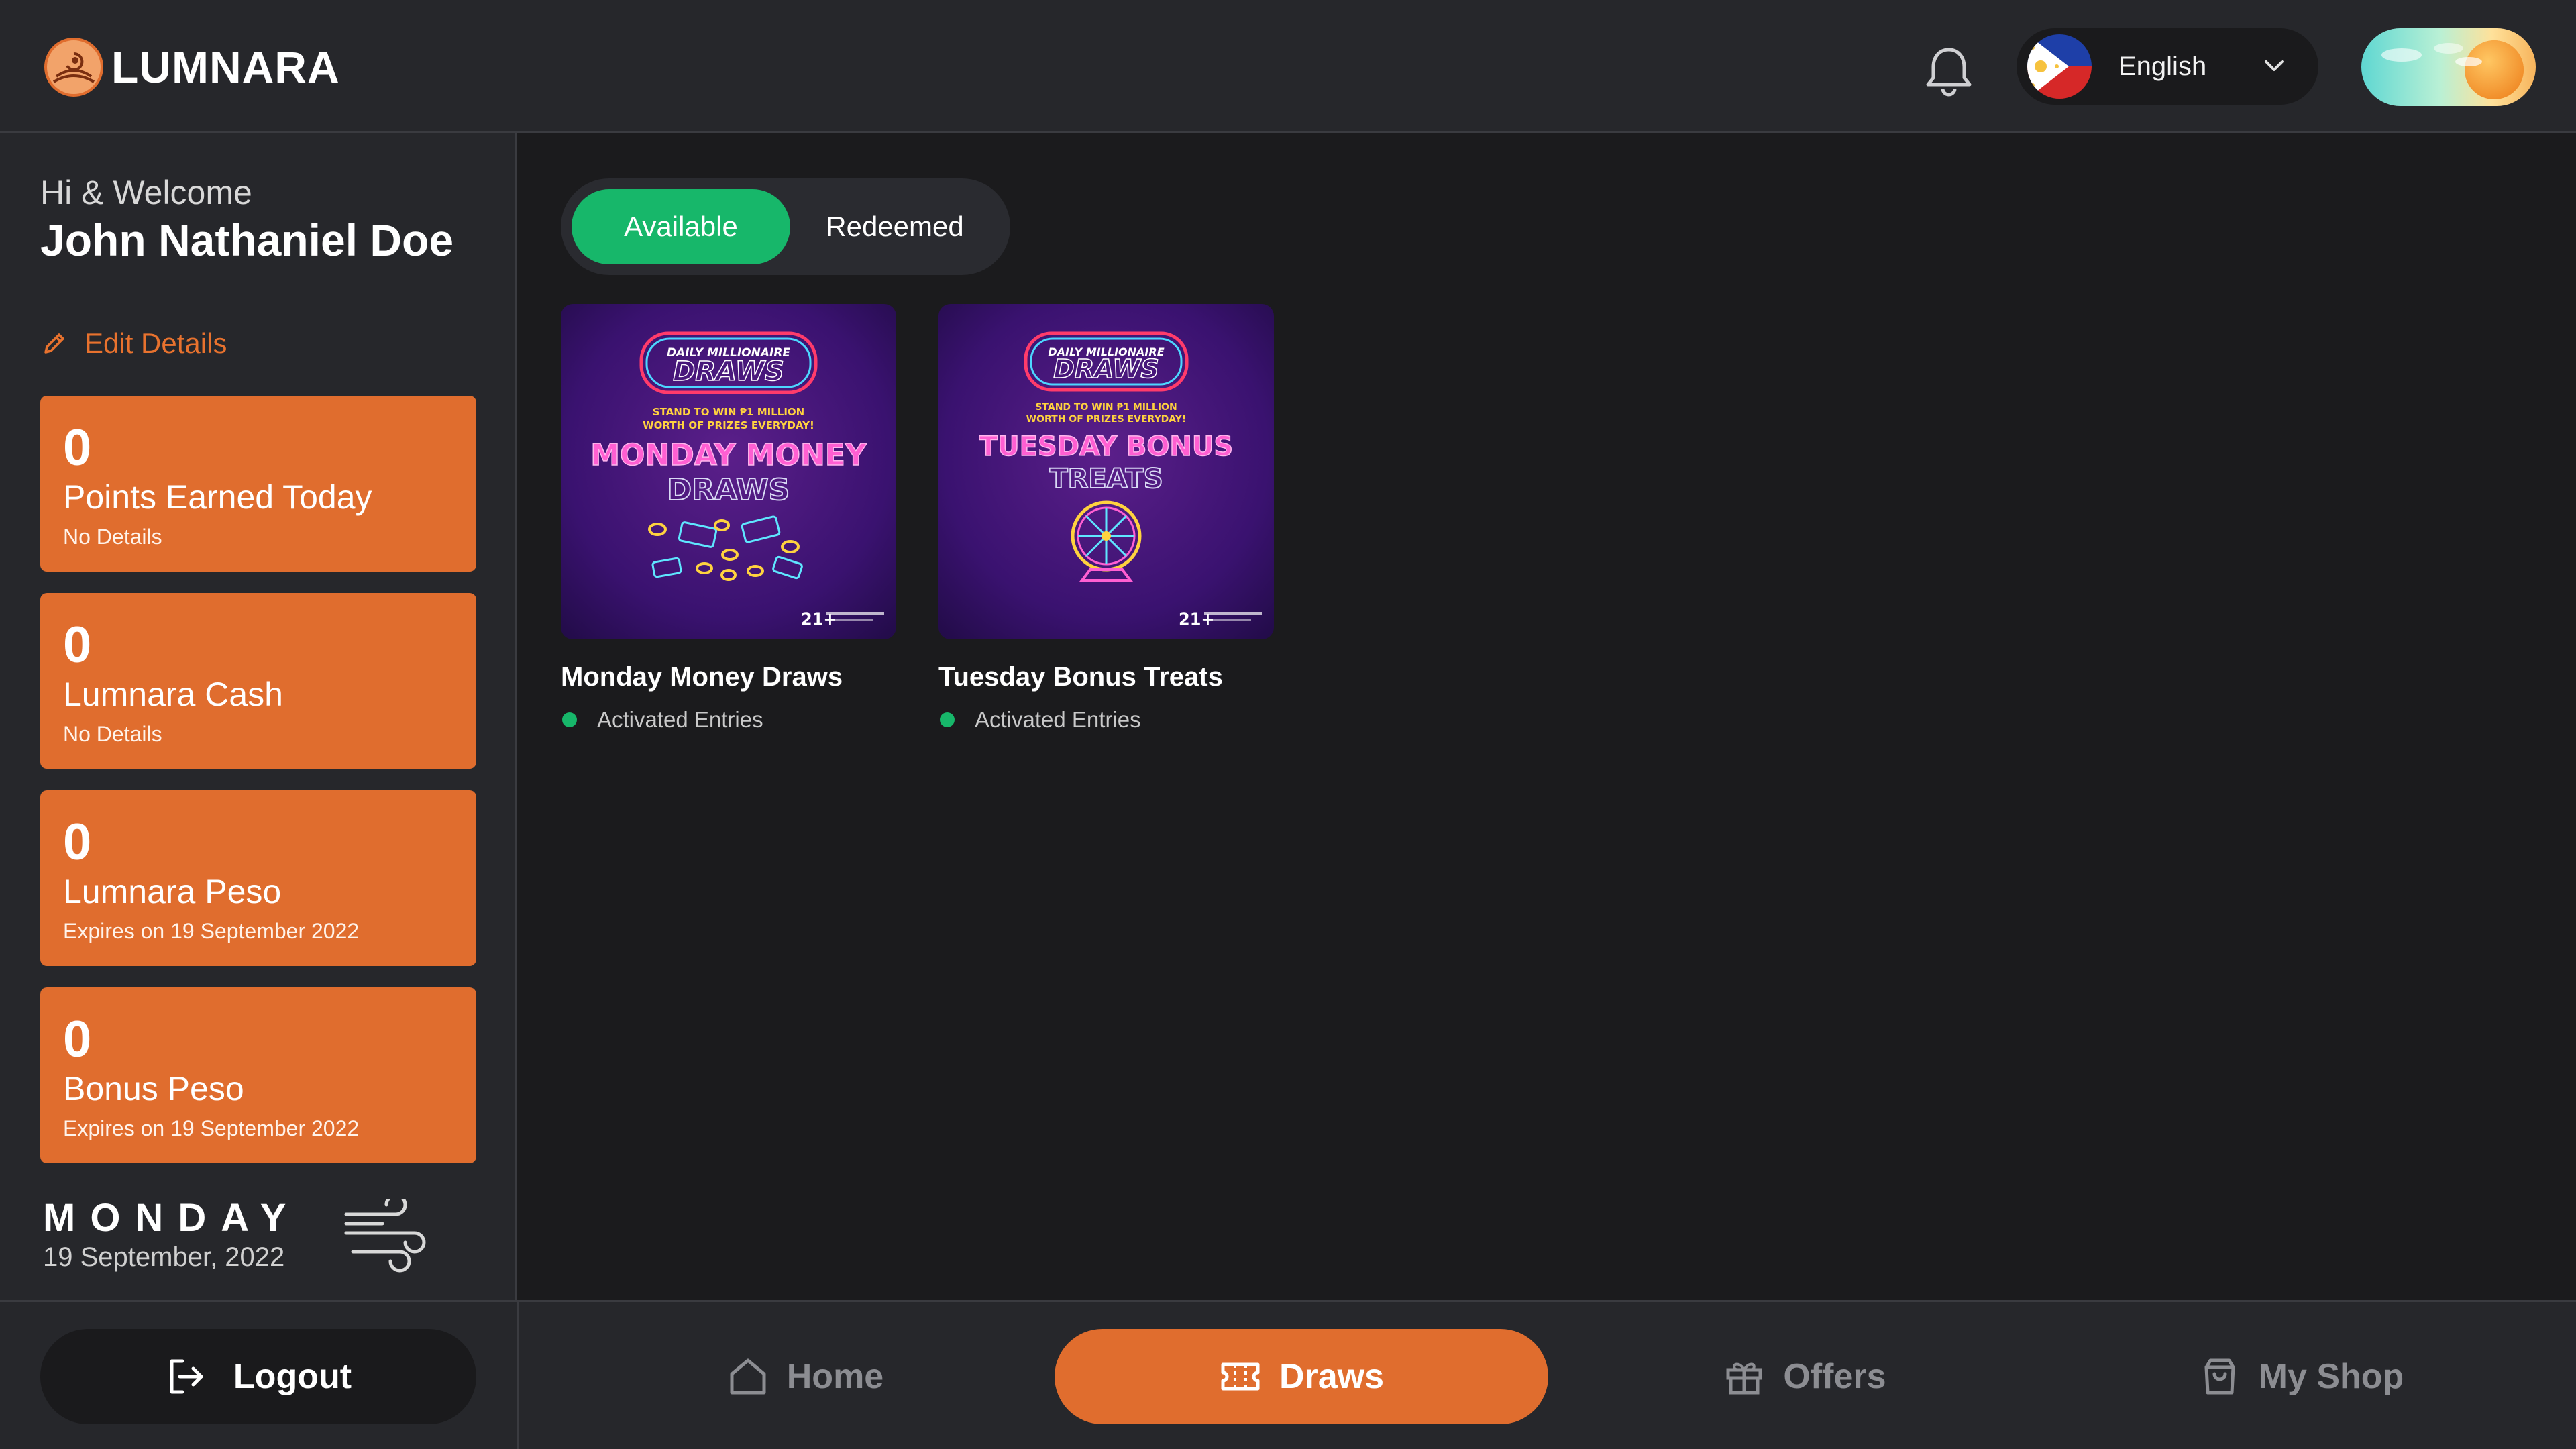  What do you see at coordinates (1332, 1376) in the screenshot?
I see `nav-draws-label: Draws` at bounding box center [1332, 1376].